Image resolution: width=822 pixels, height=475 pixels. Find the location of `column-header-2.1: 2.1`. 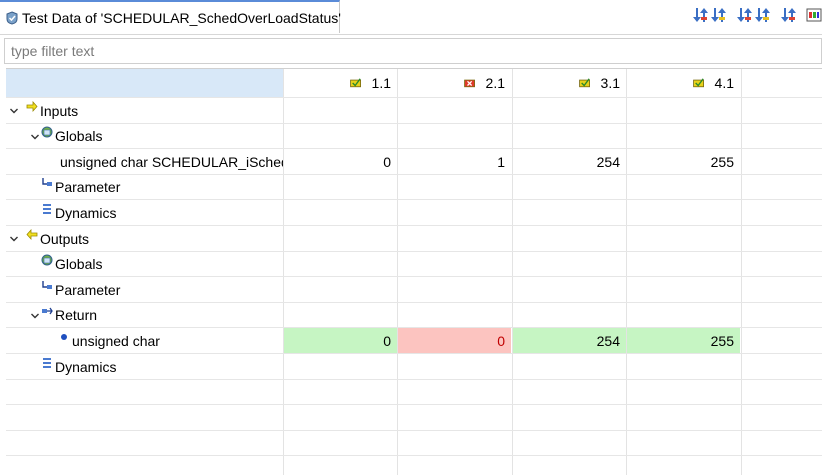

column-header-2.1: 2.1 is located at coordinates (454, 83).